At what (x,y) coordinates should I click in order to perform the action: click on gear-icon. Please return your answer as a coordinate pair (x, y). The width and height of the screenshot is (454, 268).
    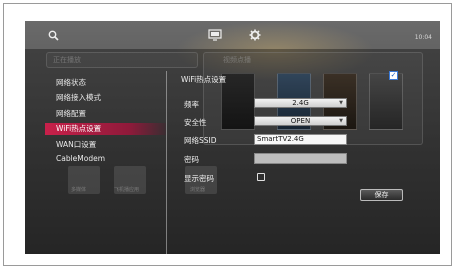
    Looking at the image, I should click on (255, 36).